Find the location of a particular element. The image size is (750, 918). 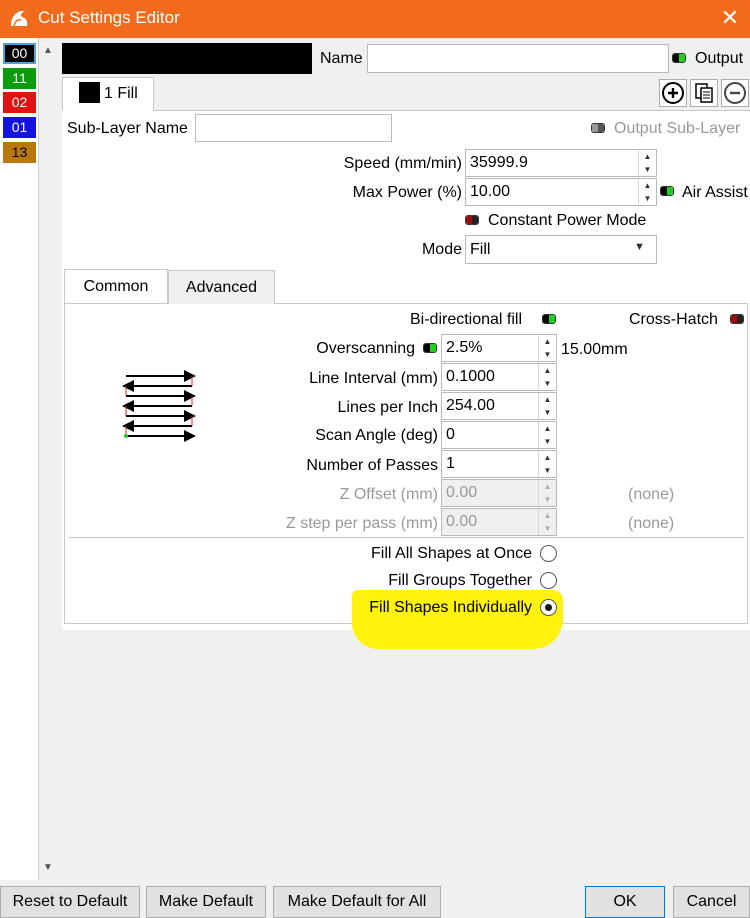

passes-up-icon: ▲ is located at coordinates (547, 457).